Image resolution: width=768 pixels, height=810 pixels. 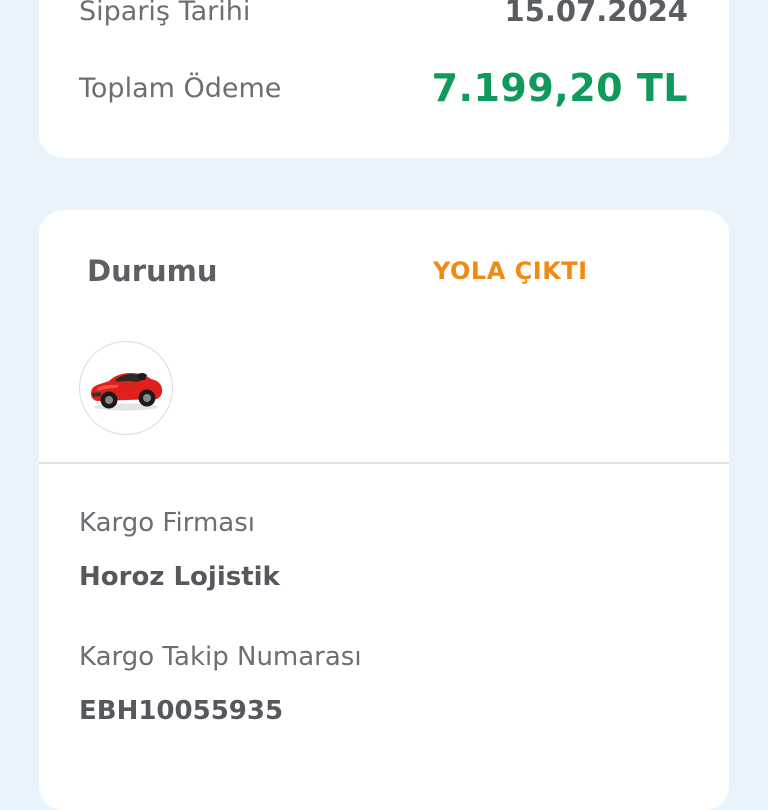 I want to click on shipping-company-value: Horoz Lojistik, so click(x=179, y=577).